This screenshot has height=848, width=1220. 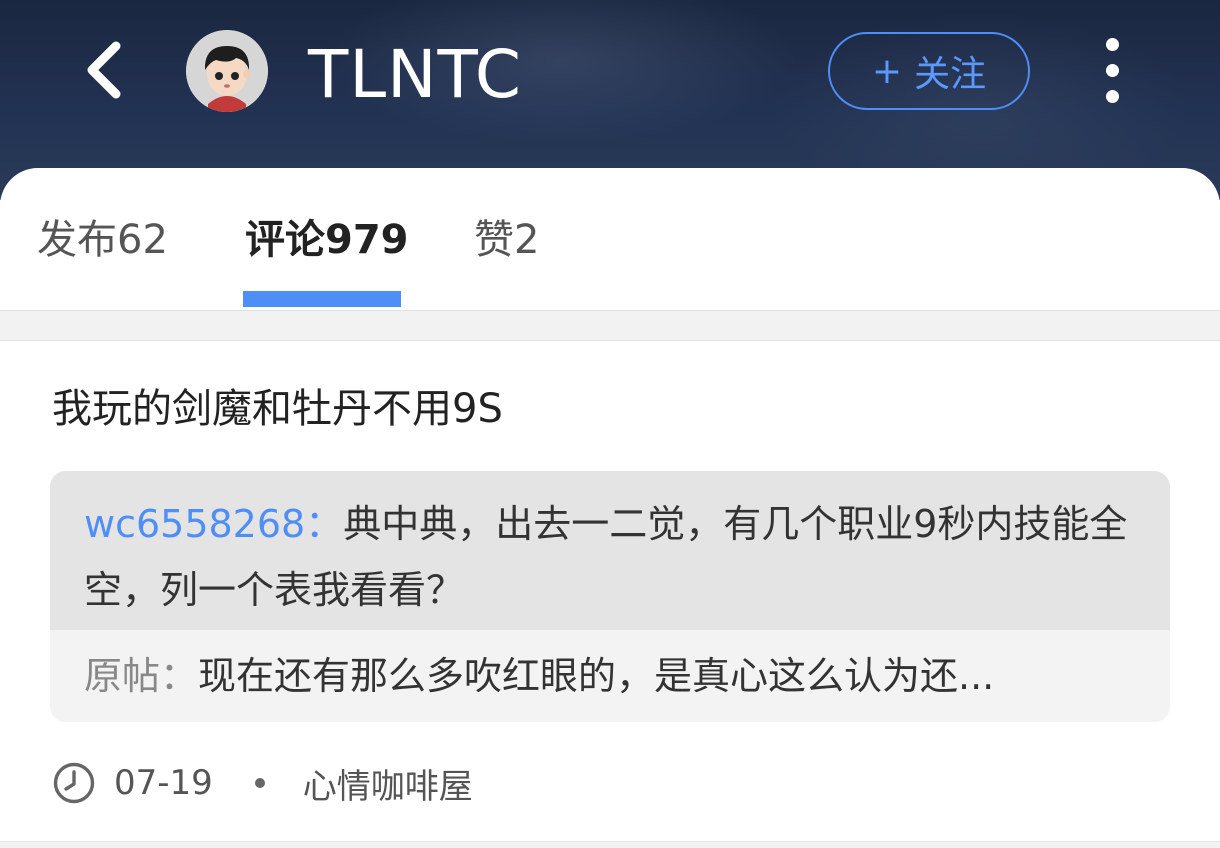 What do you see at coordinates (163, 783) in the screenshot?
I see `comment-date: 07-19` at bounding box center [163, 783].